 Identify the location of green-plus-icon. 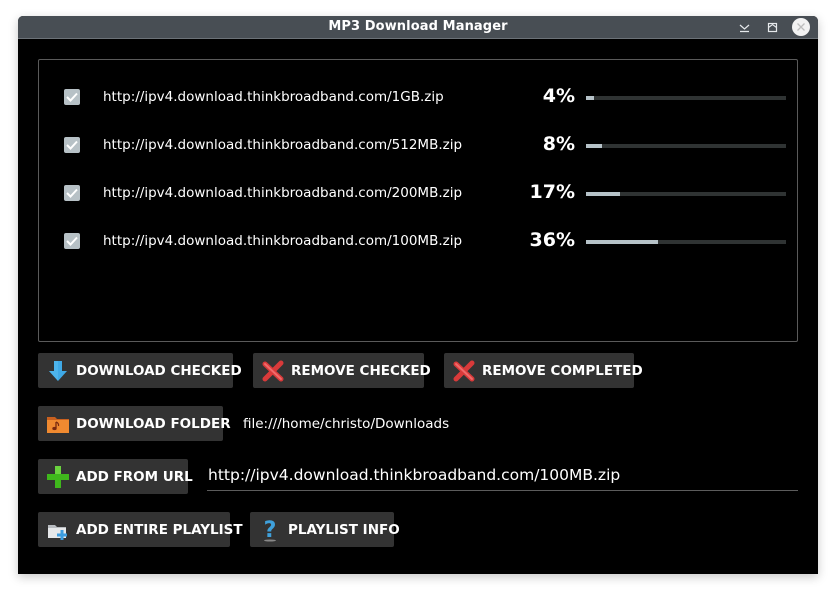
(58, 477).